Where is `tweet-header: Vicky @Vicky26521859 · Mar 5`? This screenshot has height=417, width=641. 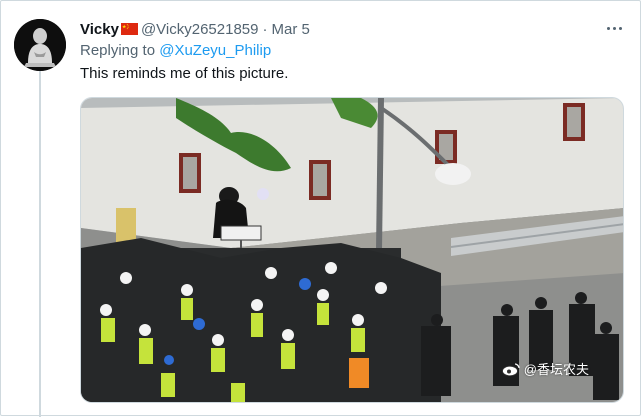 tweet-header: Vicky @Vicky26521859 · Mar 5 is located at coordinates (195, 29).